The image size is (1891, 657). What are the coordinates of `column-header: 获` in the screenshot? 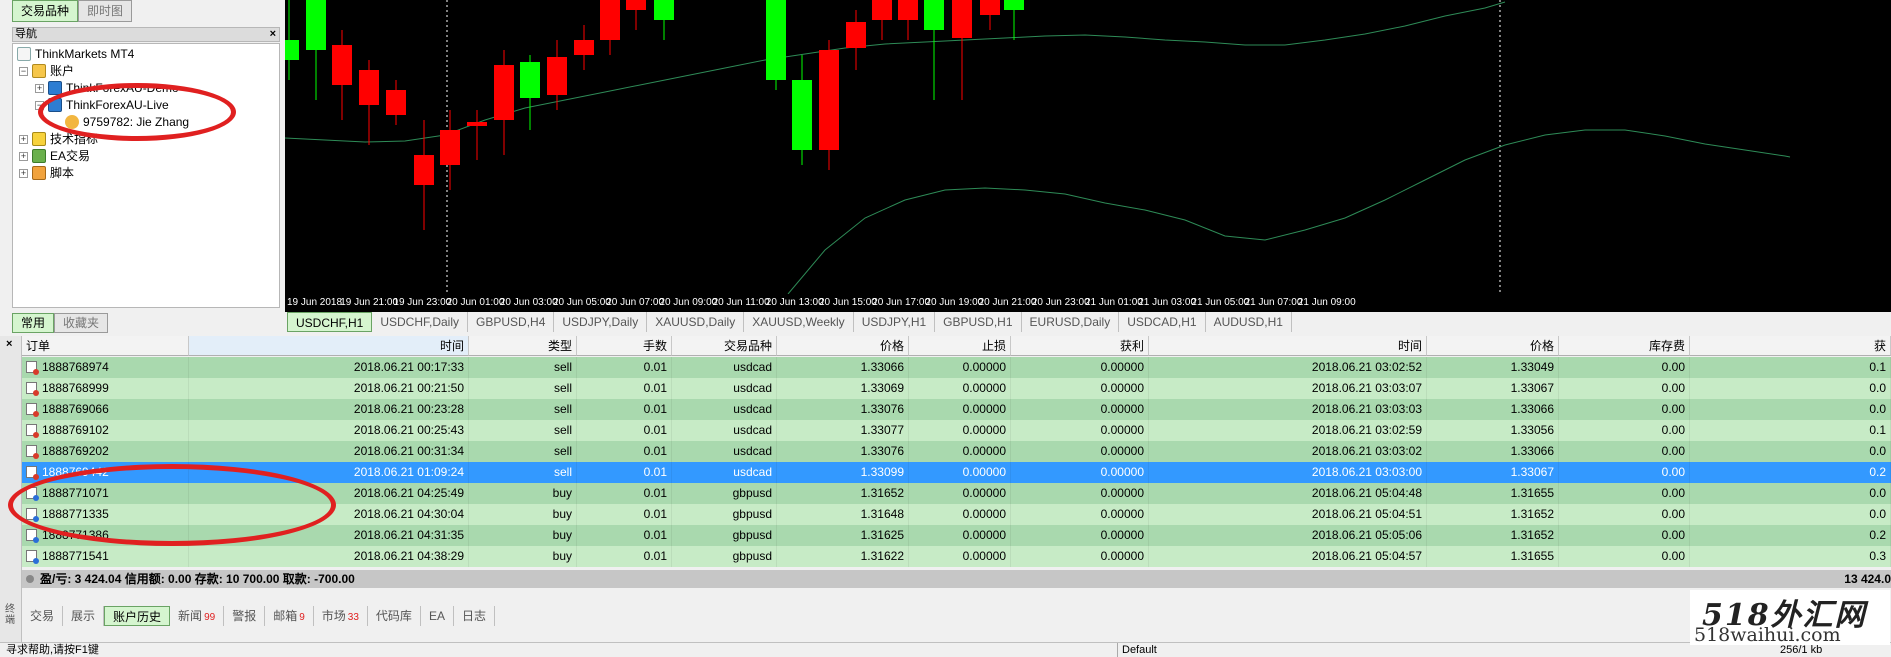 It's located at (1790, 346).